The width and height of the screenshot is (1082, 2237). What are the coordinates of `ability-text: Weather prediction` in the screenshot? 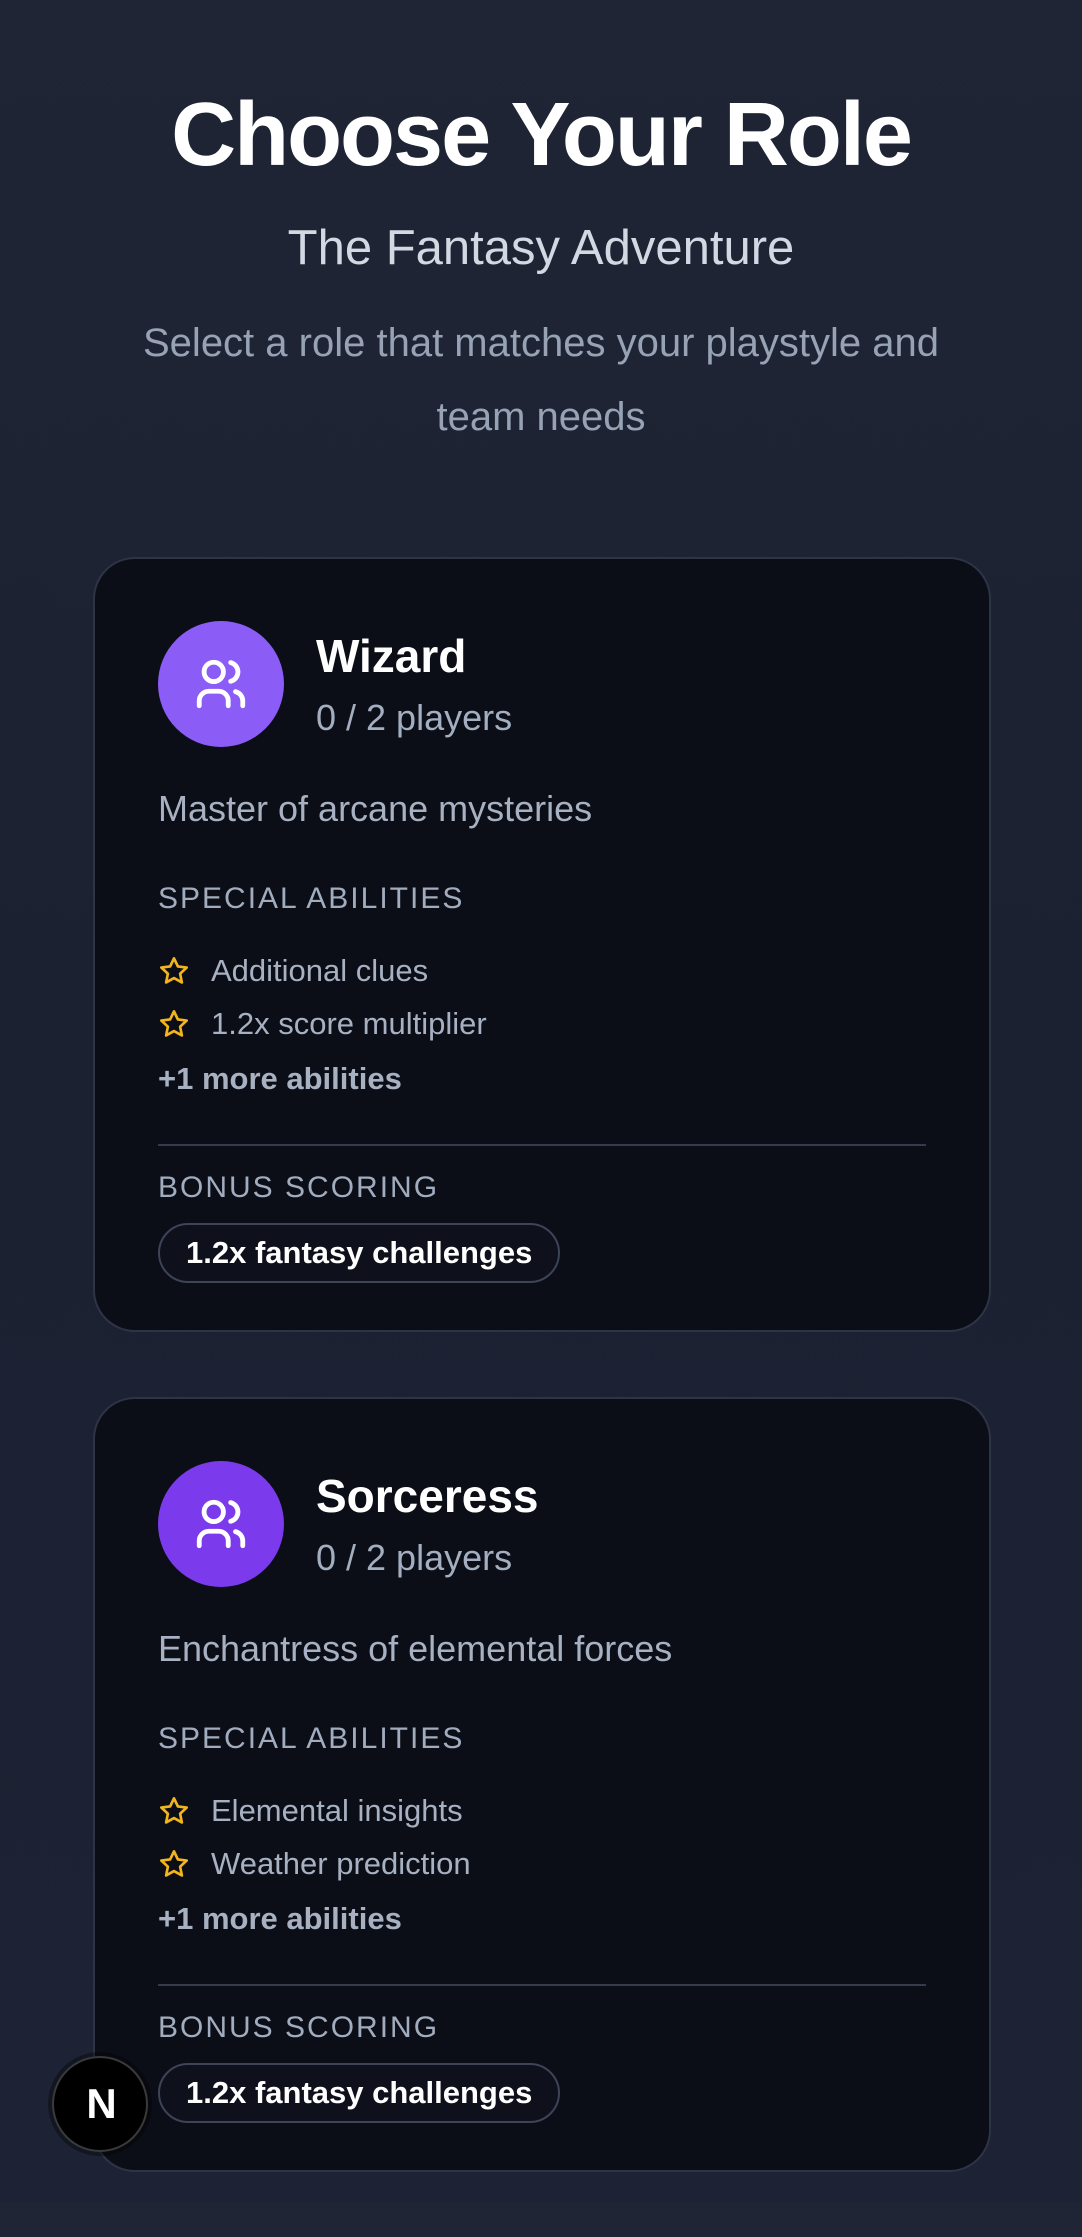 It's located at (341, 1863).